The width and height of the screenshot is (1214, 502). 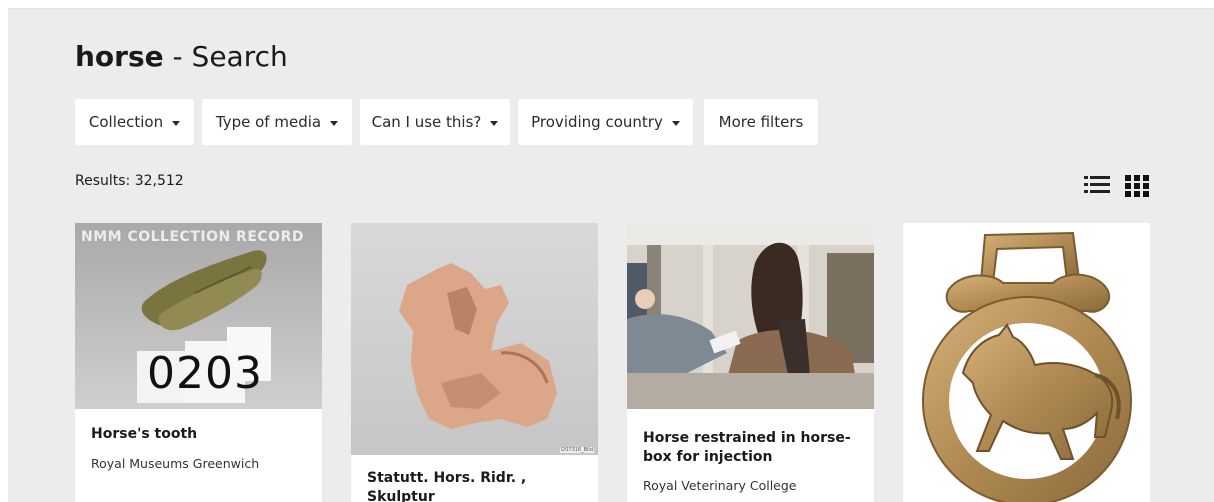 I want to click on card-image: I207316_Bild, so click(x=474, y=339).